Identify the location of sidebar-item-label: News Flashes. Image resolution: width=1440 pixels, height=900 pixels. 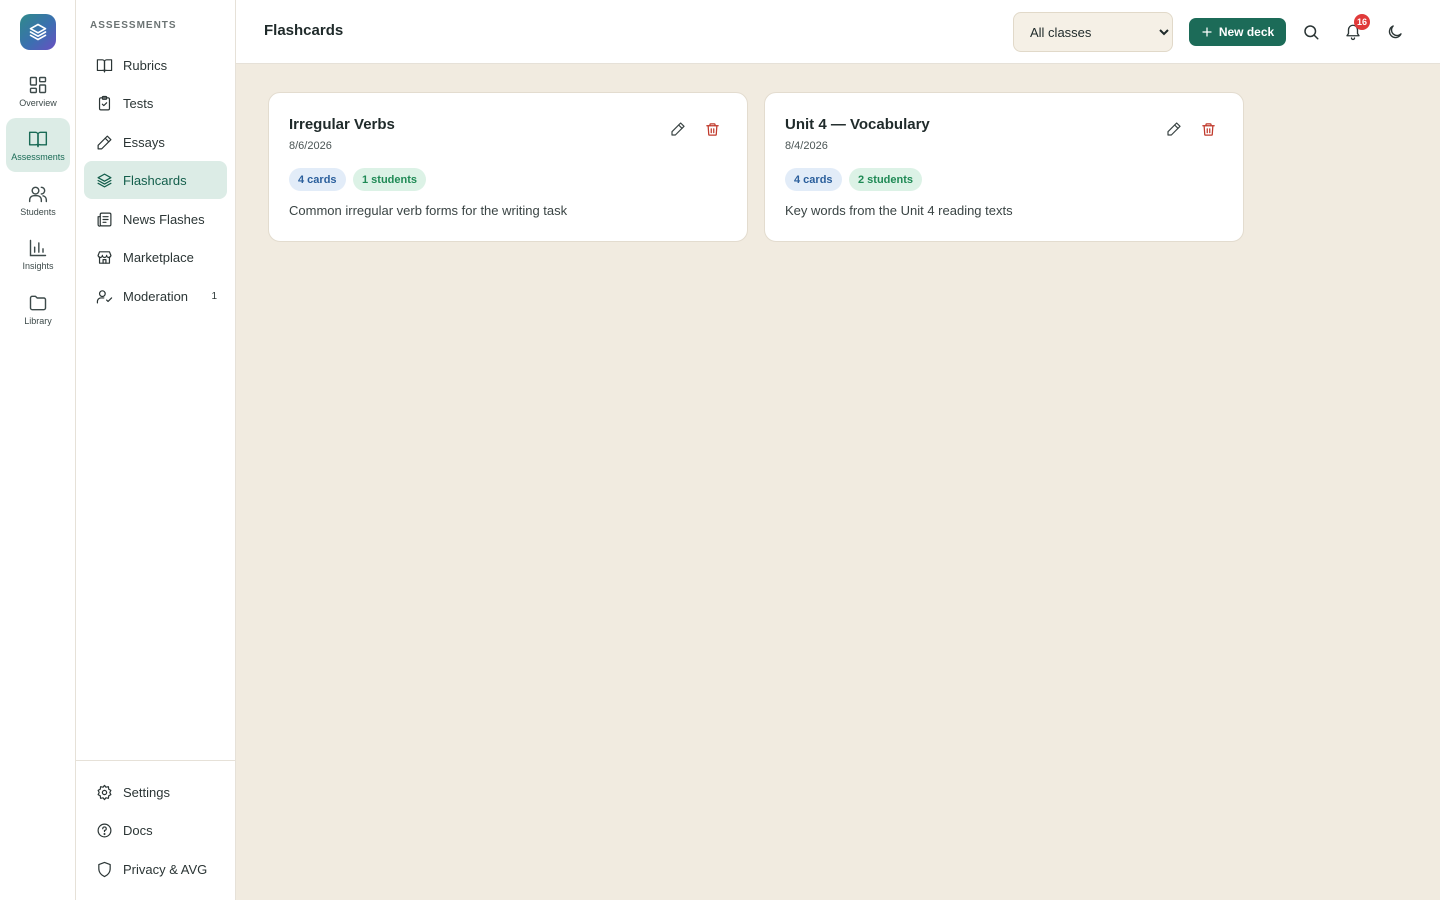
(164, 219).